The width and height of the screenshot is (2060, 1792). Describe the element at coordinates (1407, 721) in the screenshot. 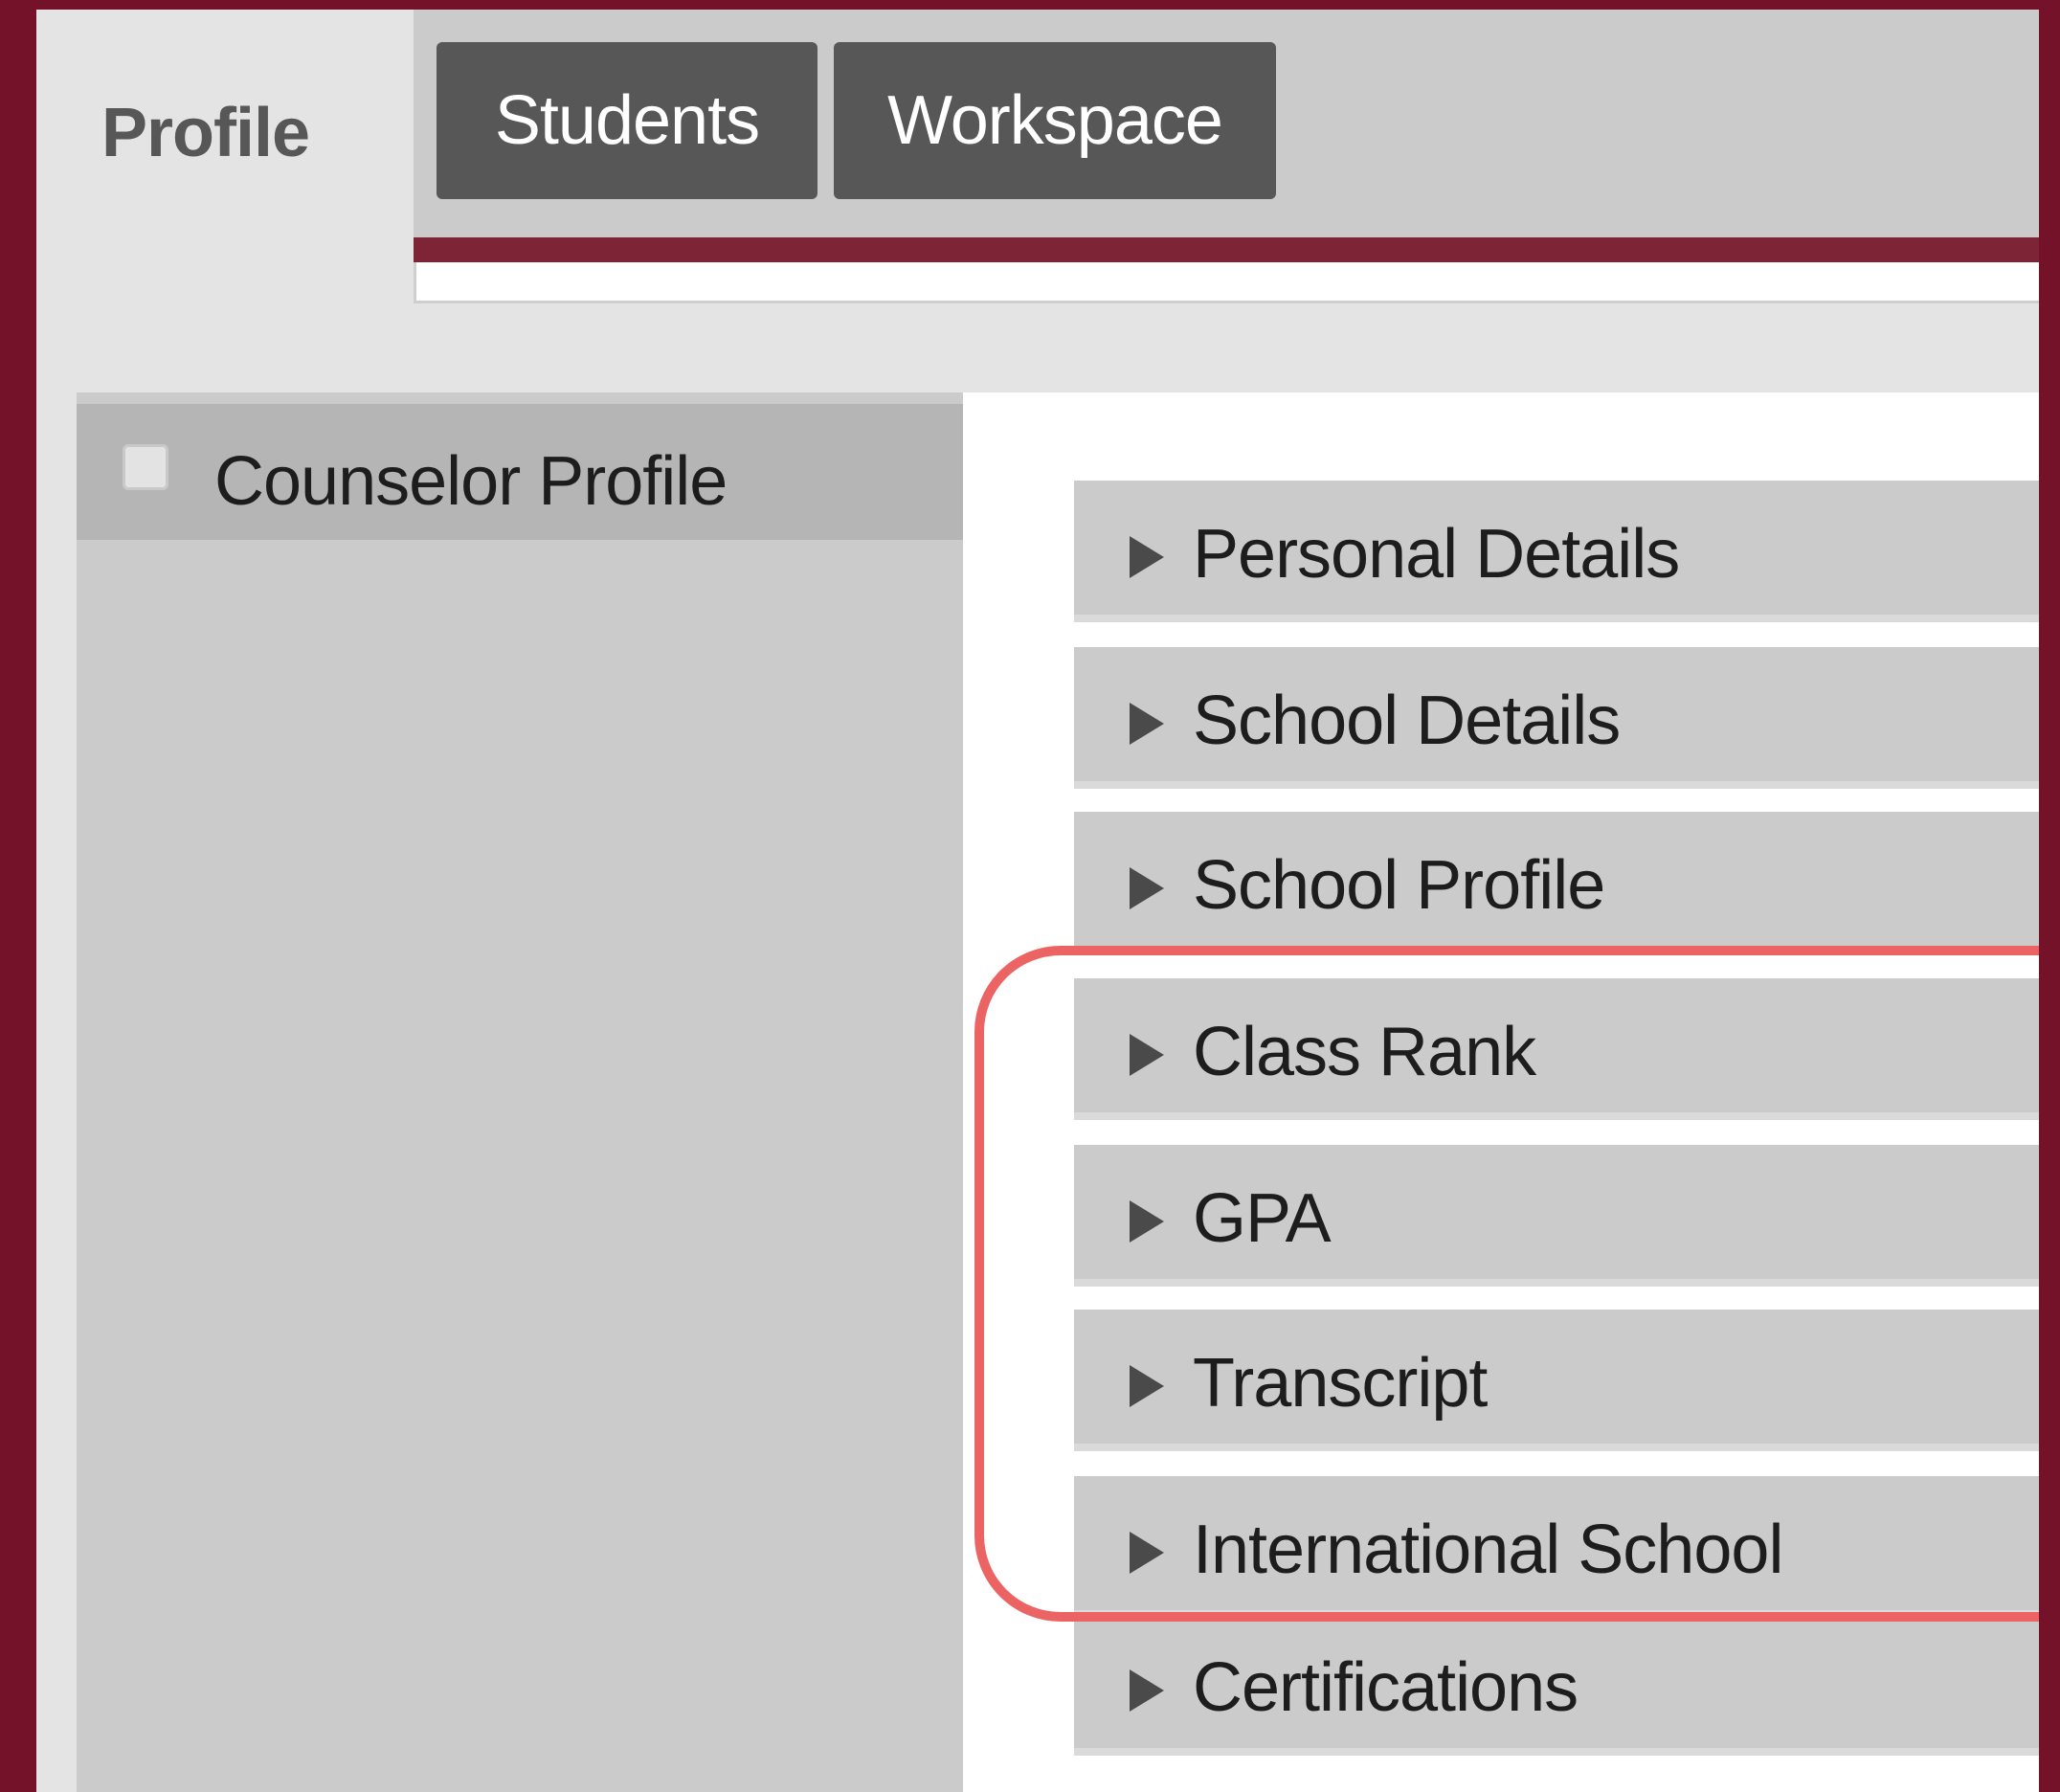

I see `section-label: School Details` at that location.